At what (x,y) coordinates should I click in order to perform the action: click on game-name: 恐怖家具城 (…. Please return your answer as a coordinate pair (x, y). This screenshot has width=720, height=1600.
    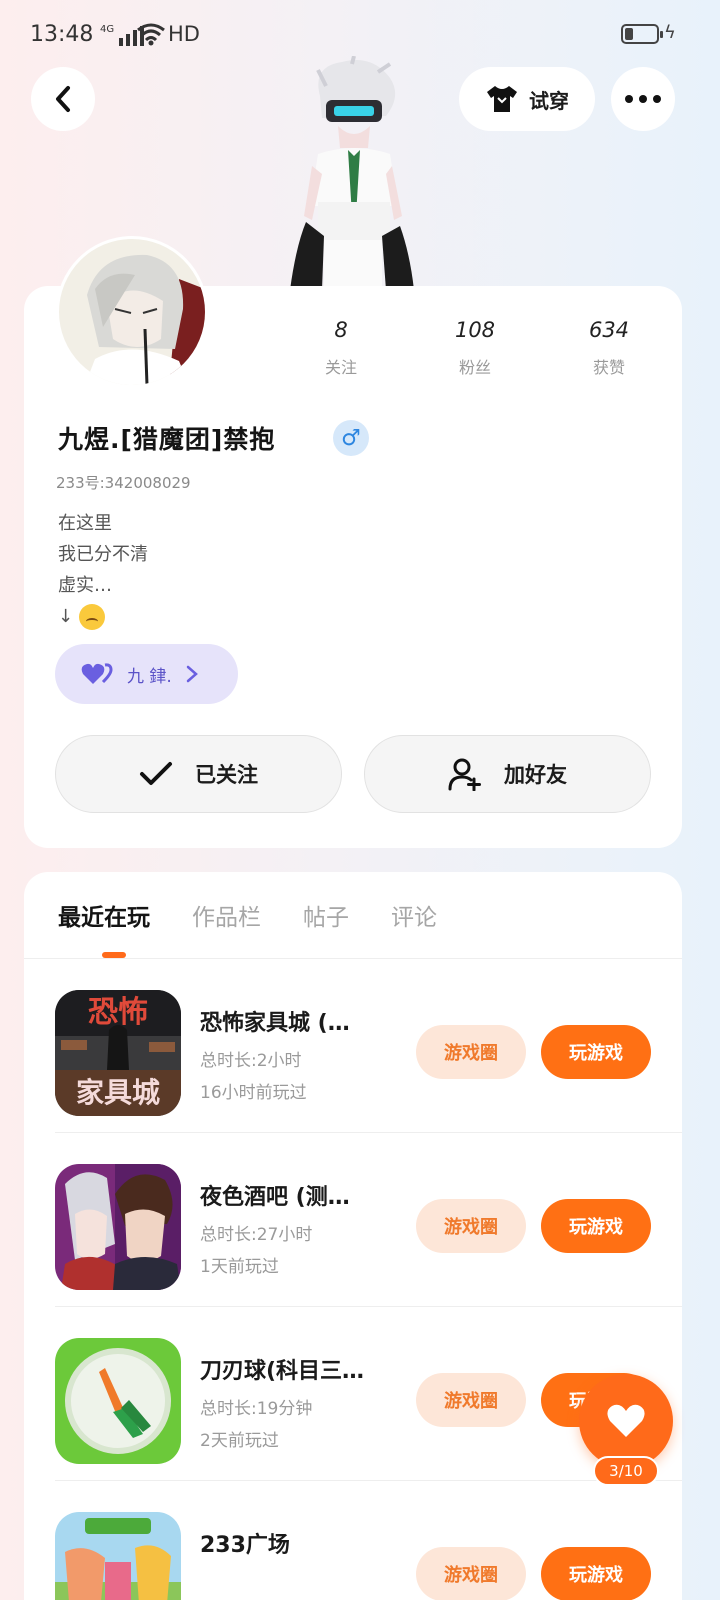
    Looking at the image, I should click on (275, 1021).